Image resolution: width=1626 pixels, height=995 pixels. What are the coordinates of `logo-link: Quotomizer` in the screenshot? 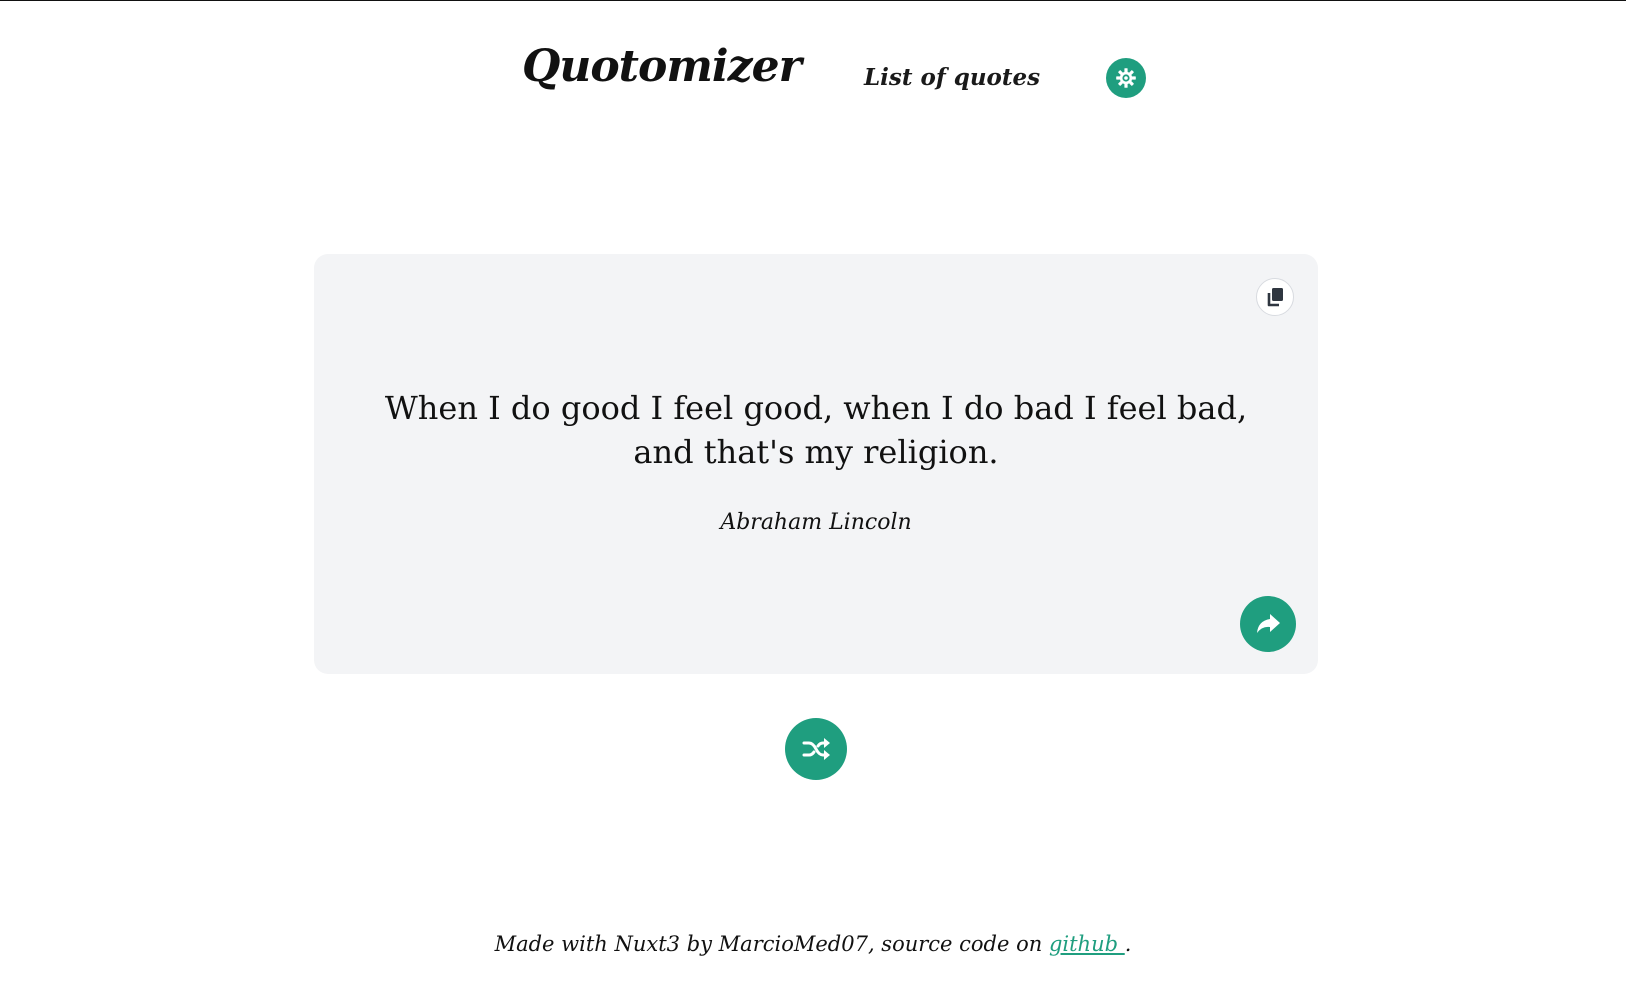 It's located at (652, 70).